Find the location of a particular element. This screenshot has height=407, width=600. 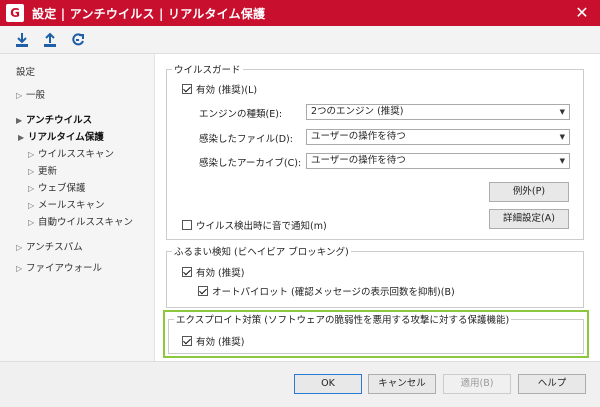

virus-guard-legend: ウイルスガード is located at coordinates (207, 70).